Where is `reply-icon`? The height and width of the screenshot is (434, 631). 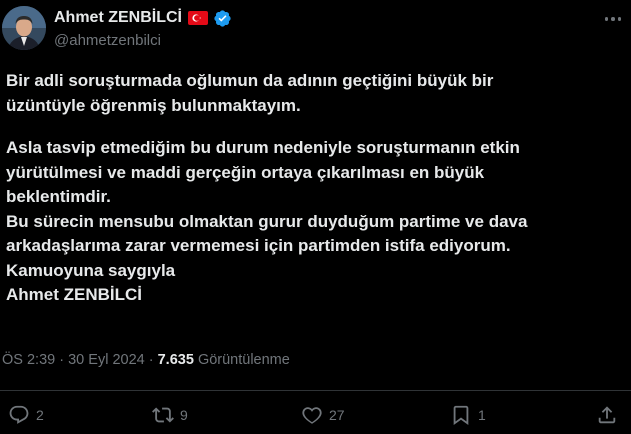 reply-icon is located at coordinates (19, 414).